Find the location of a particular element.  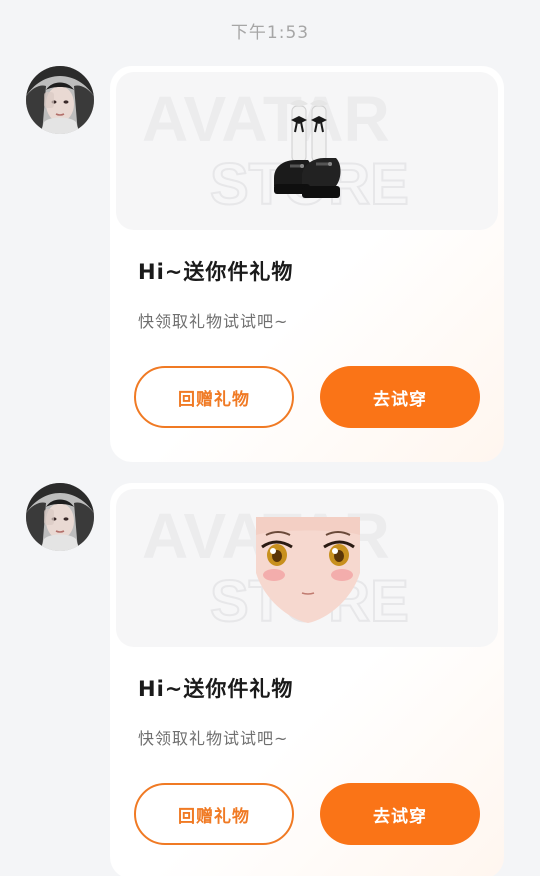

shoes-gift-icon is located at coordinates (307, 149).